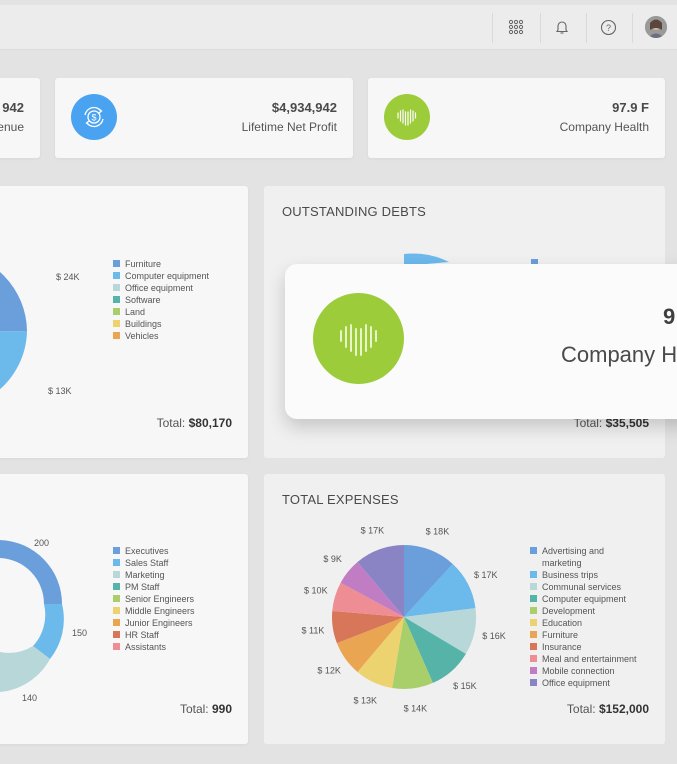 The width and height of the screenshot is (677, 764). I want to click on bell-icon, so click(562, 27).